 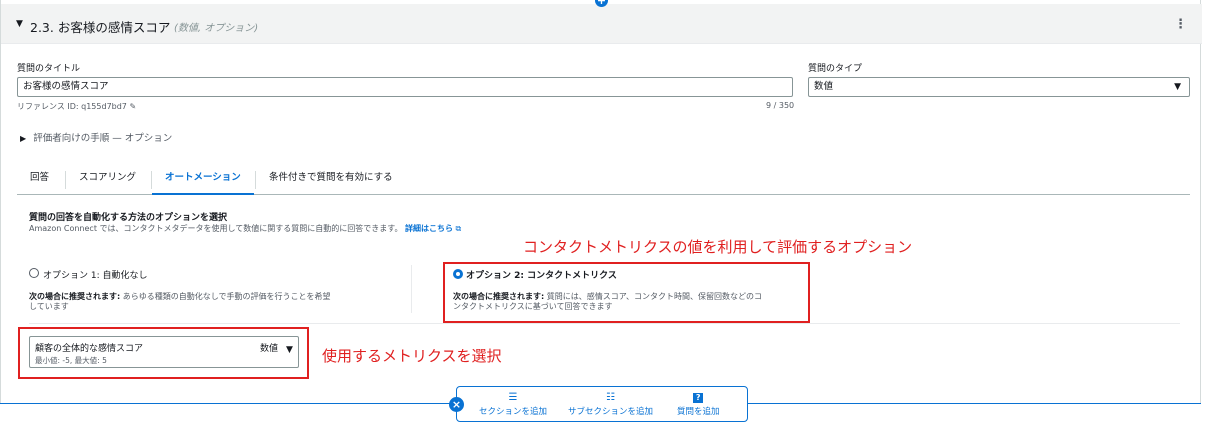 I want to click on reference-id: リファレンス ID: q155d7bd7 ✎, so click(x=76, y=106).